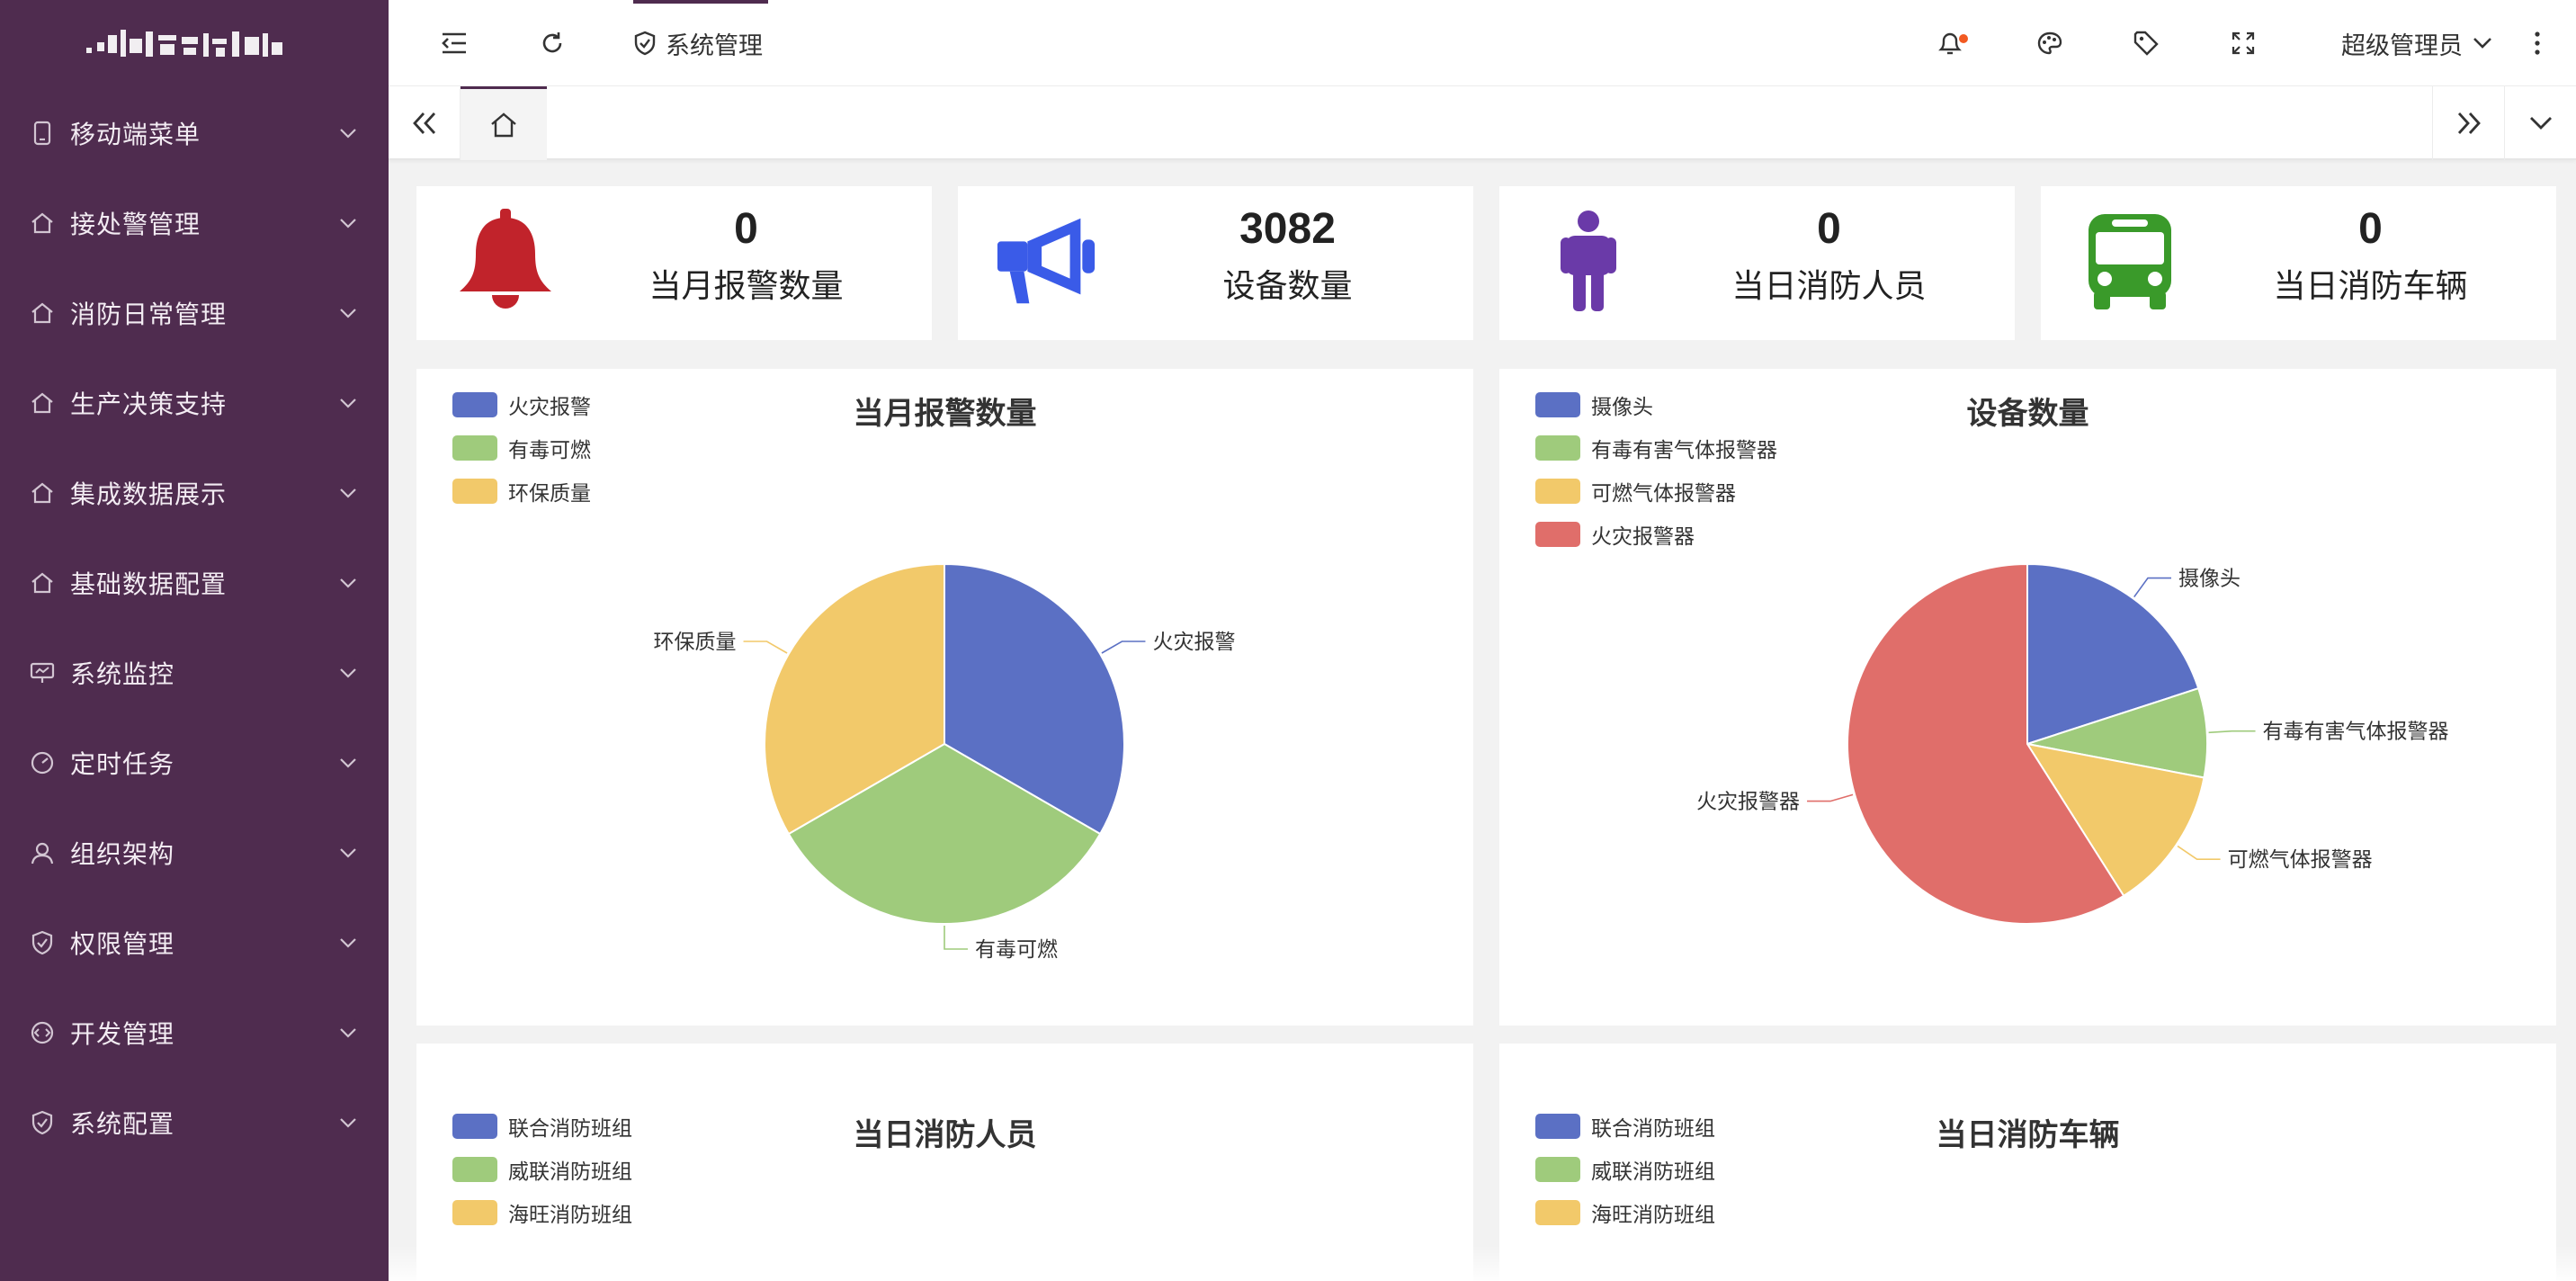 This screenshot has width=2576, height=1281. Describe the element at coordinates (194, 1123) in the screenshot. I see `sidebar-item: 系统配置` at that location.